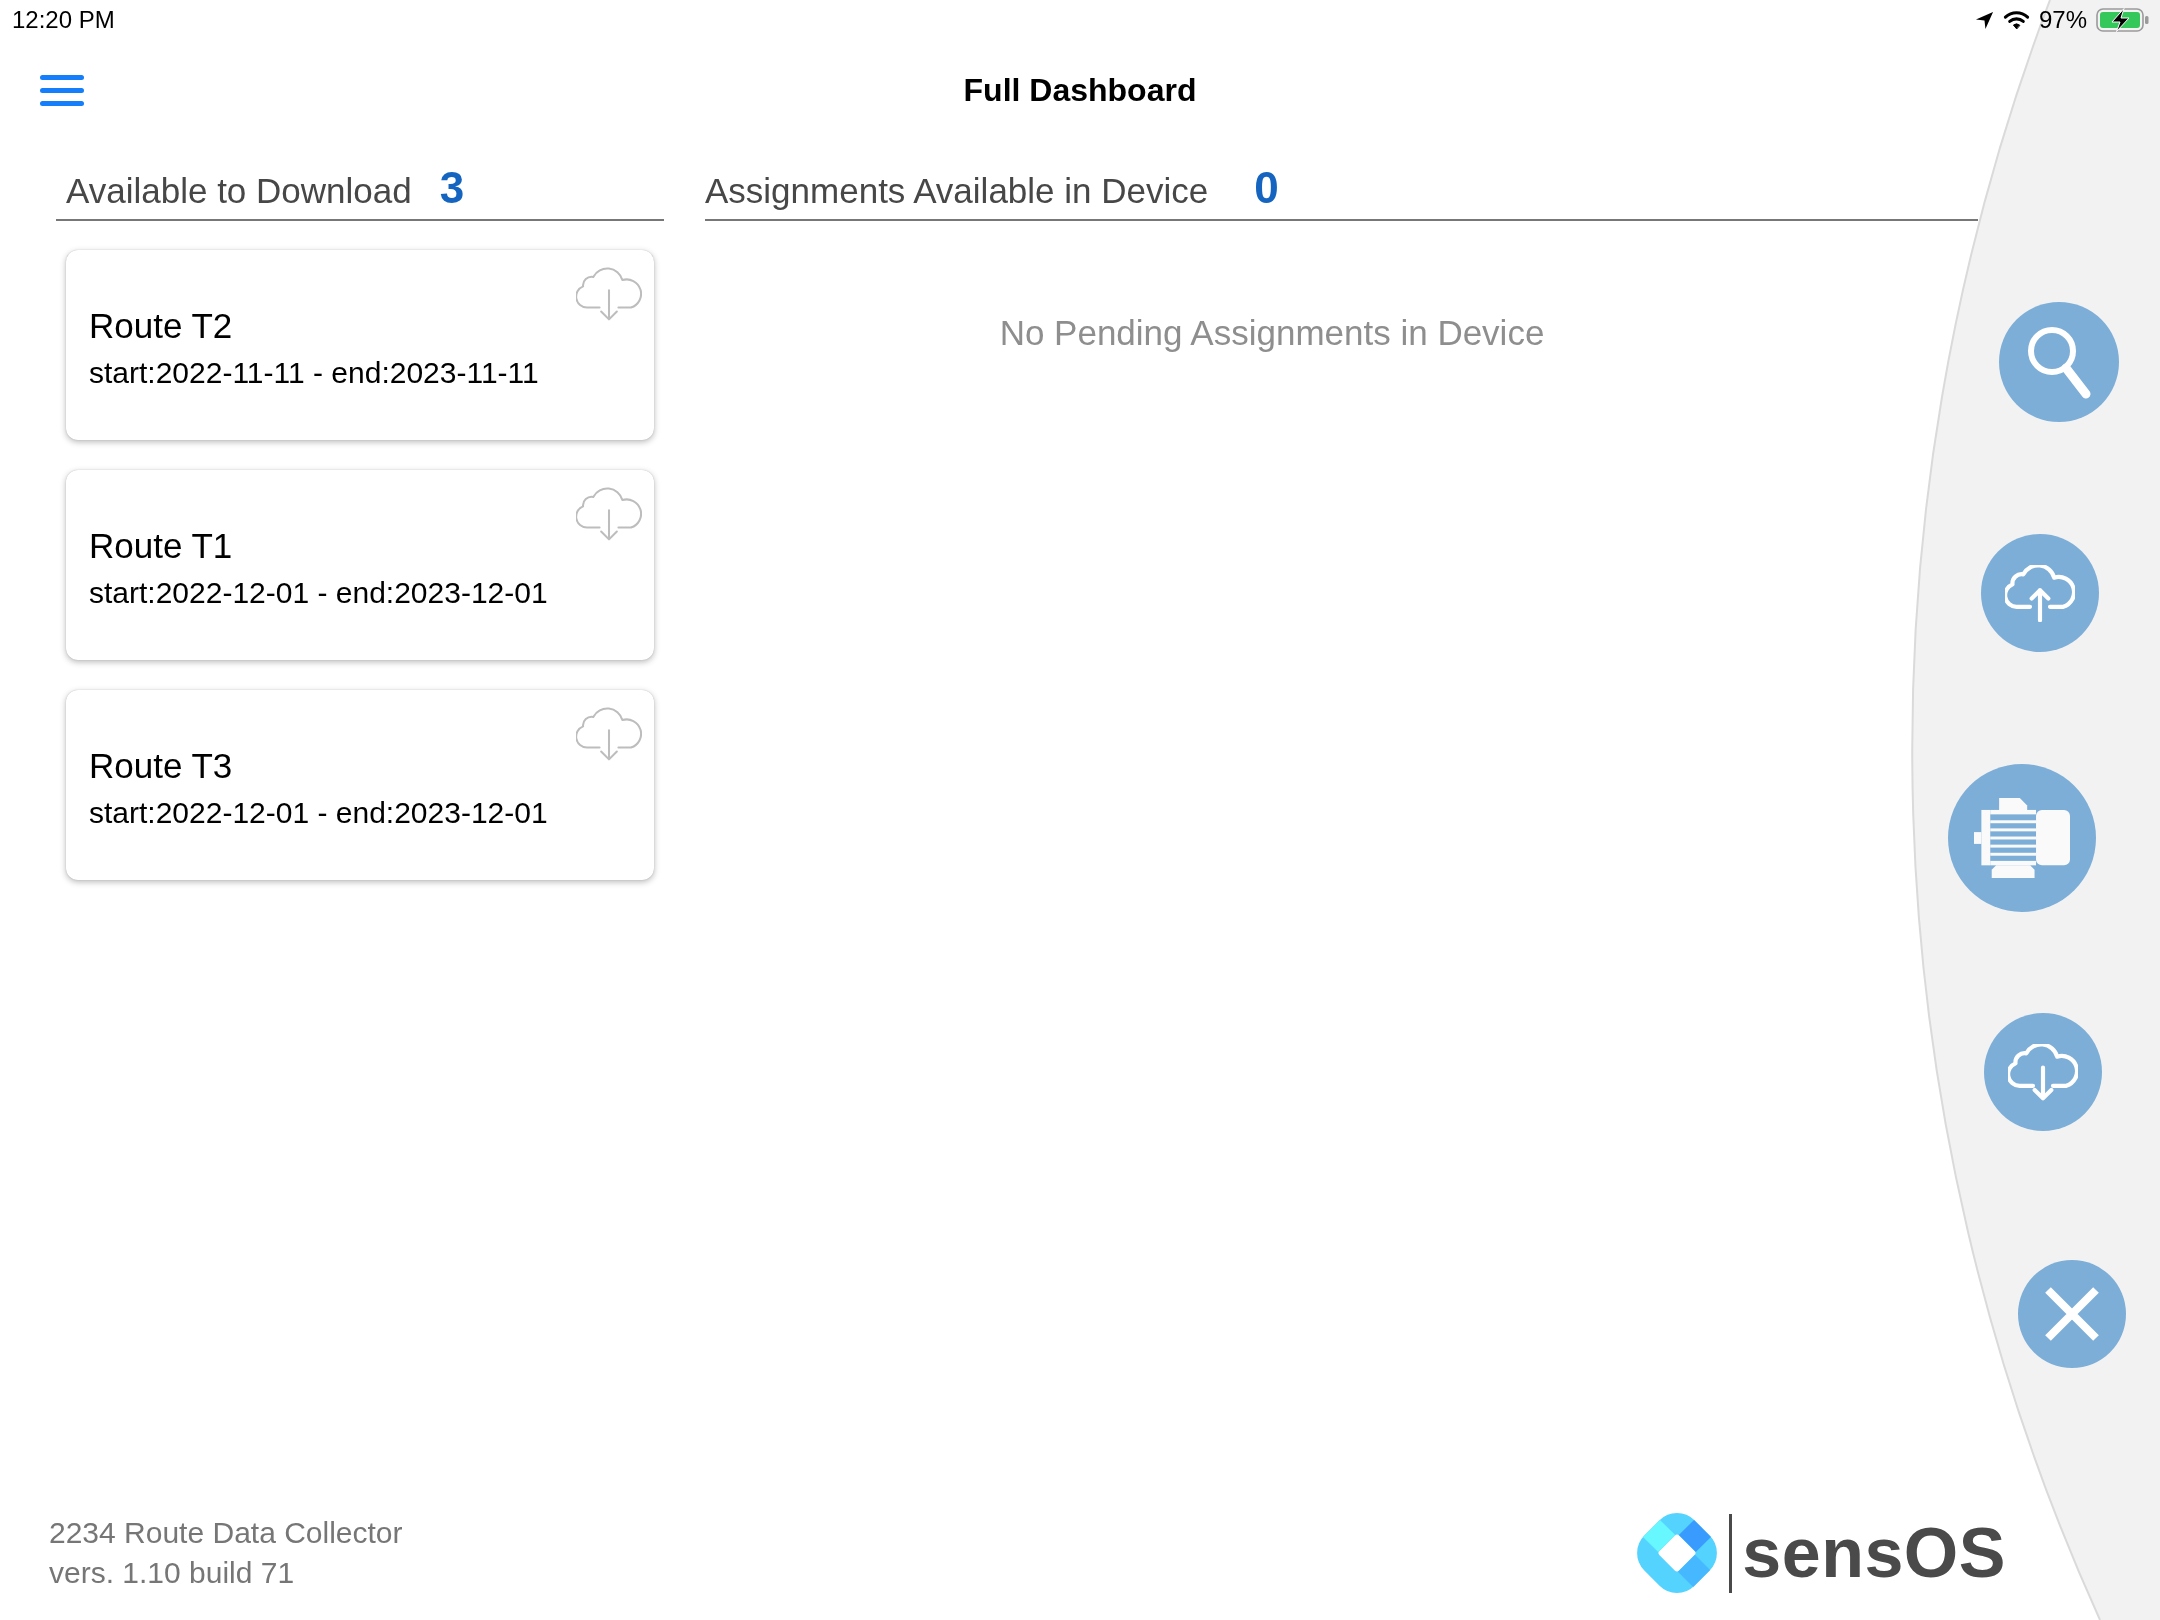 The width and height of the screenshot is (2160, 1620). What do you see at coordinates (239, 191) in the screenshot?
I see `section-title: Available to Download` at bounding box center [239, 191].